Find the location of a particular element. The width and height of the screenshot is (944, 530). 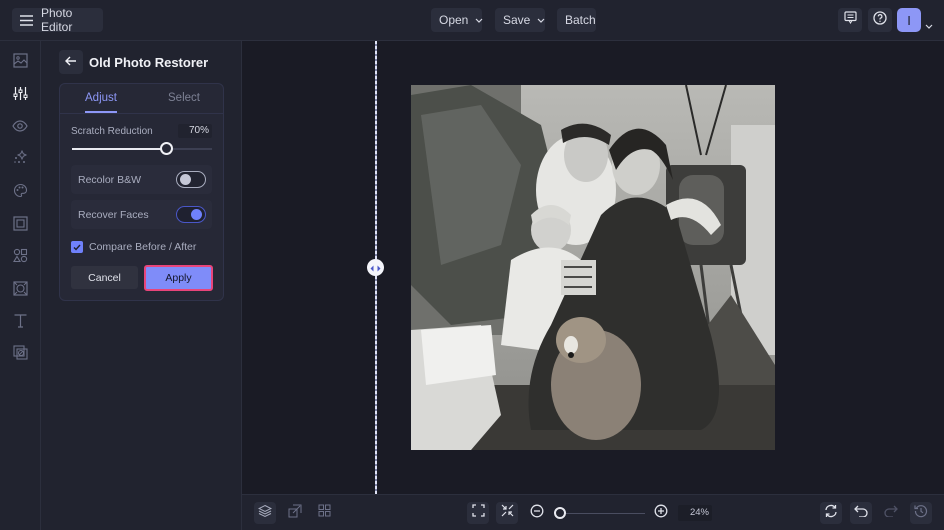

slider-fill is located at coordinates (121, 149).